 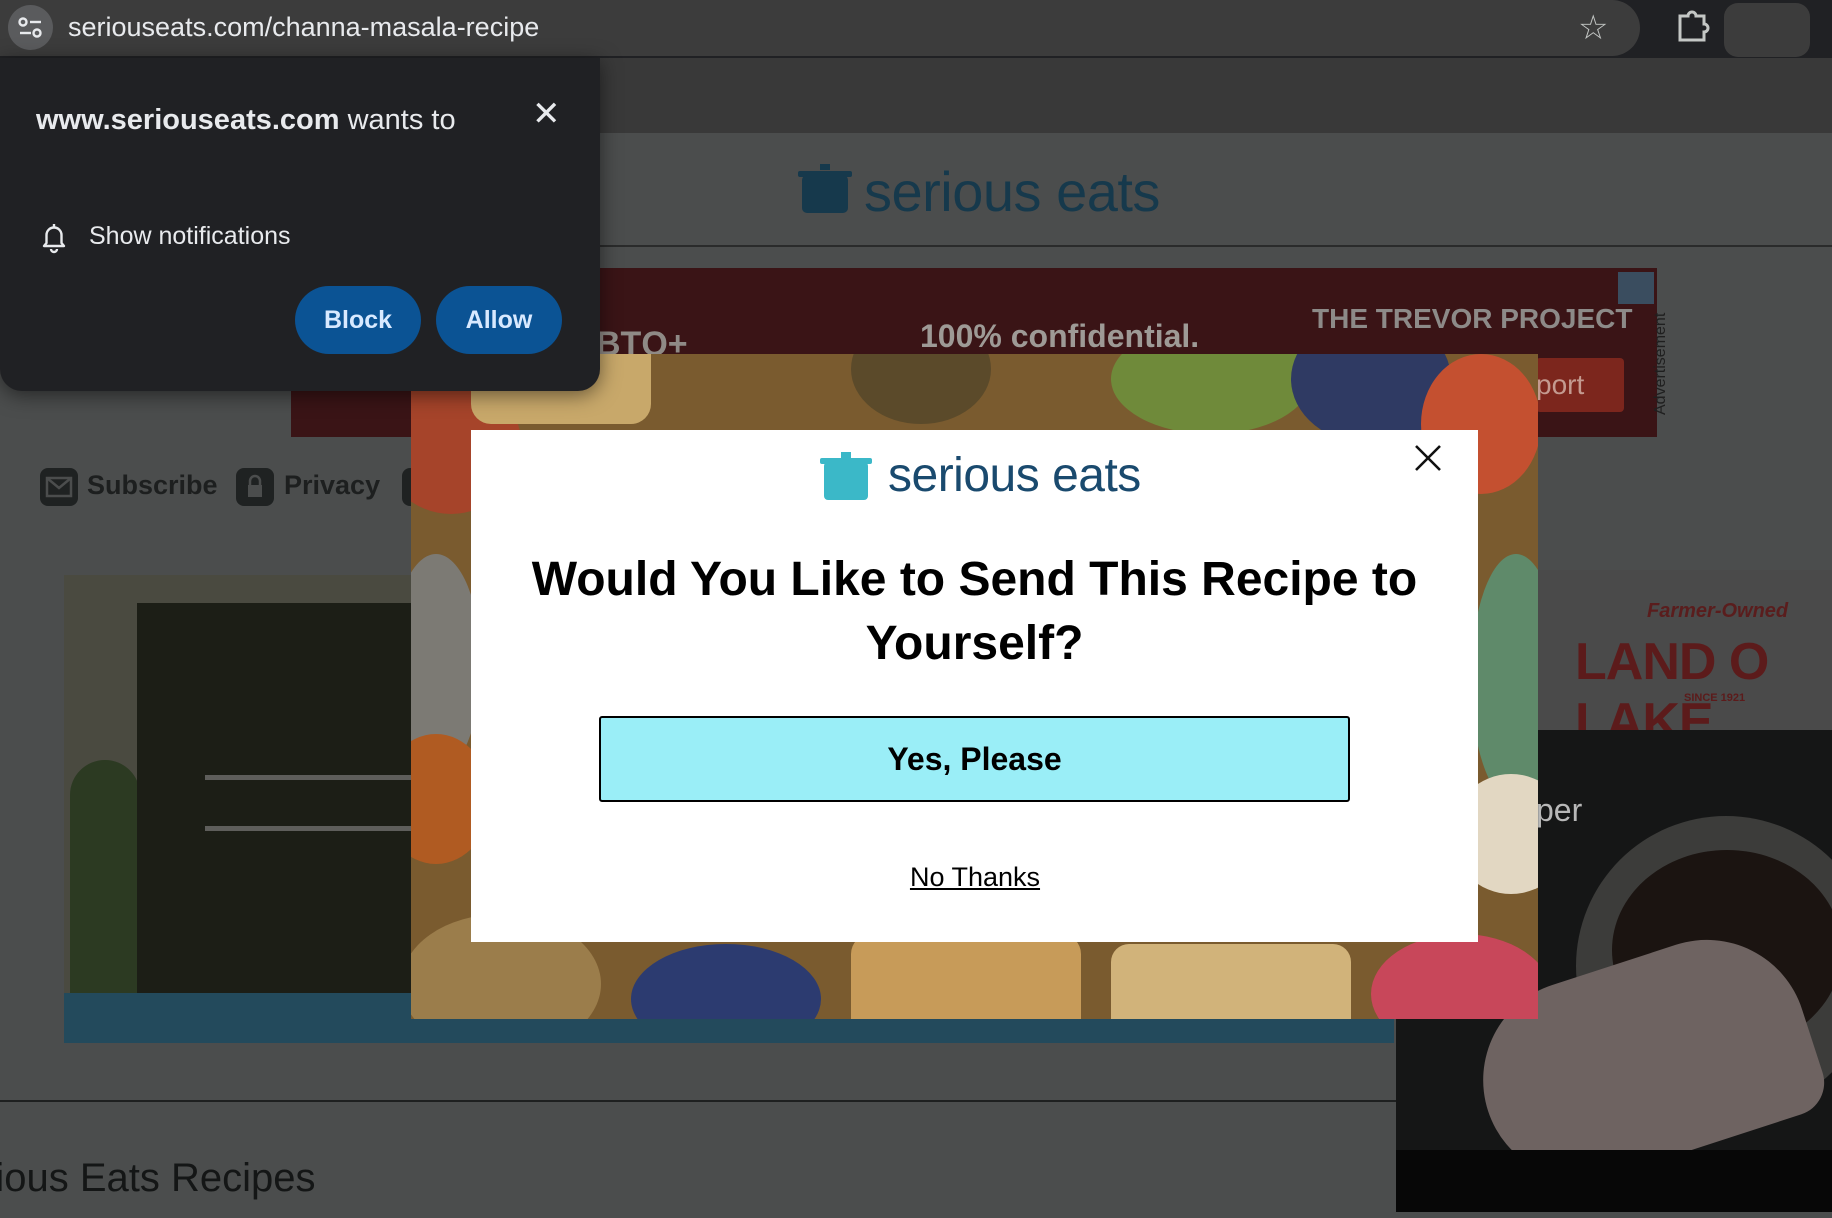 What do you see at coordinates (190, 236) in the screenshot?
I see `show-notifications-label: Show notifications` at bounding box center [190, 236].